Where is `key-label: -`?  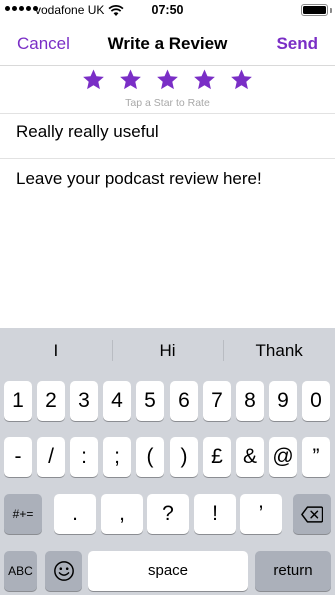 key-label: - is located at coordinates (18, 456).